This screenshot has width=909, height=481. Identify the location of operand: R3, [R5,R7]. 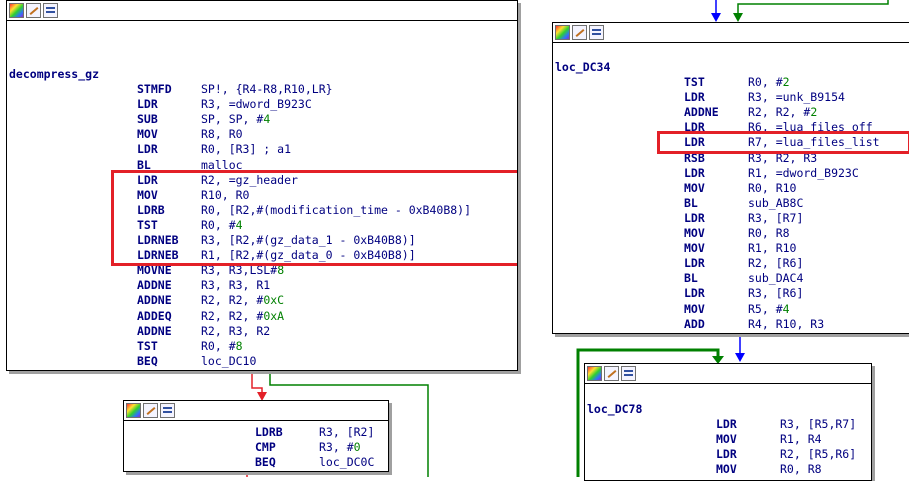
(818, 424).